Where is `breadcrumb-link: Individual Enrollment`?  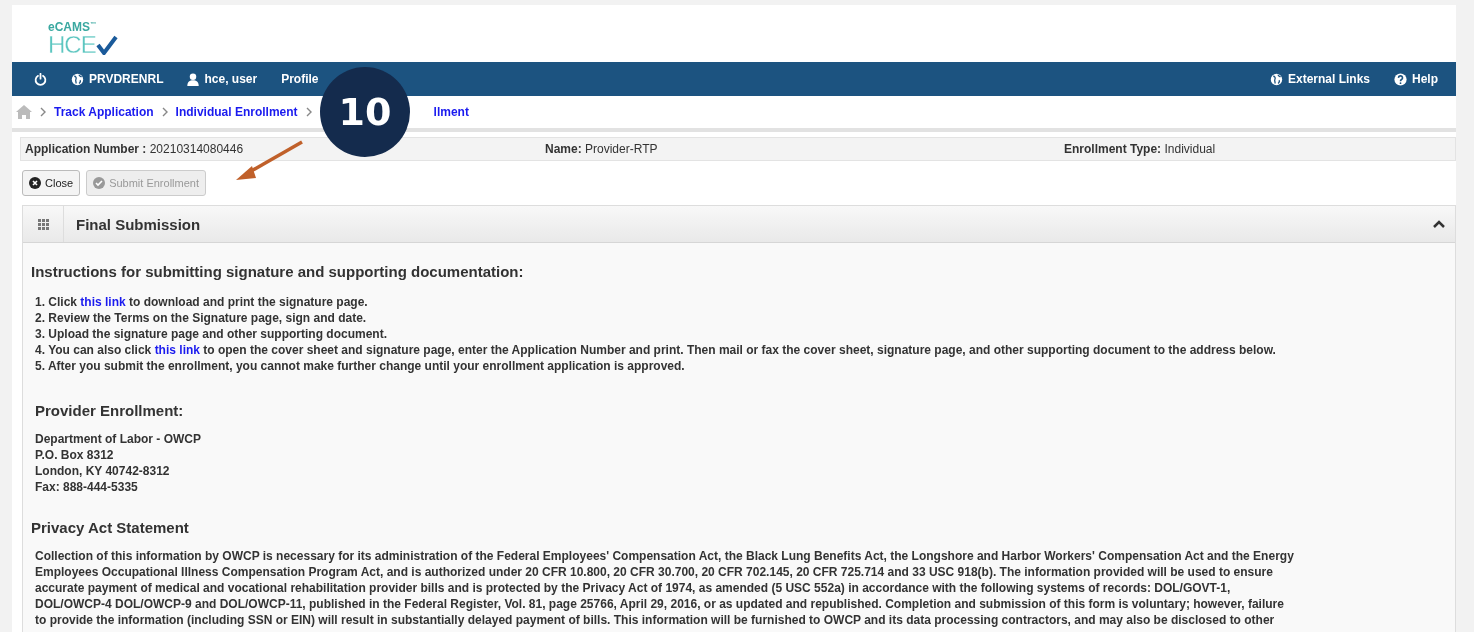
breadcrumb-link: Individual Enrollment is located at coordinates (236, 112).